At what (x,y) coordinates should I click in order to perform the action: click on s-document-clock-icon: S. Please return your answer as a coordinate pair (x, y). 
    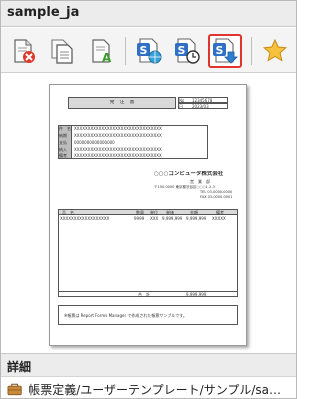
    Looking at the image, I should click on (187, 51).